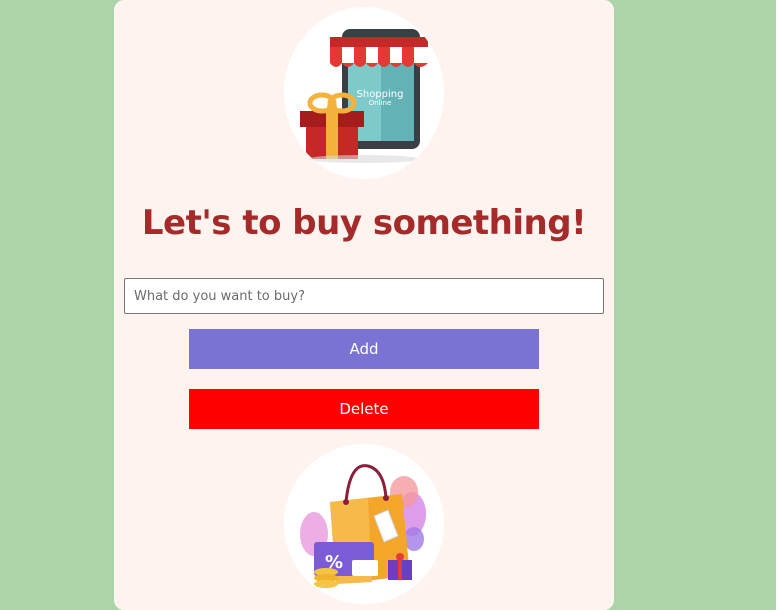 The height and width of the screenshot is (610, 776). I want to click on shopping-bag-icon: %, so click(363, 526).